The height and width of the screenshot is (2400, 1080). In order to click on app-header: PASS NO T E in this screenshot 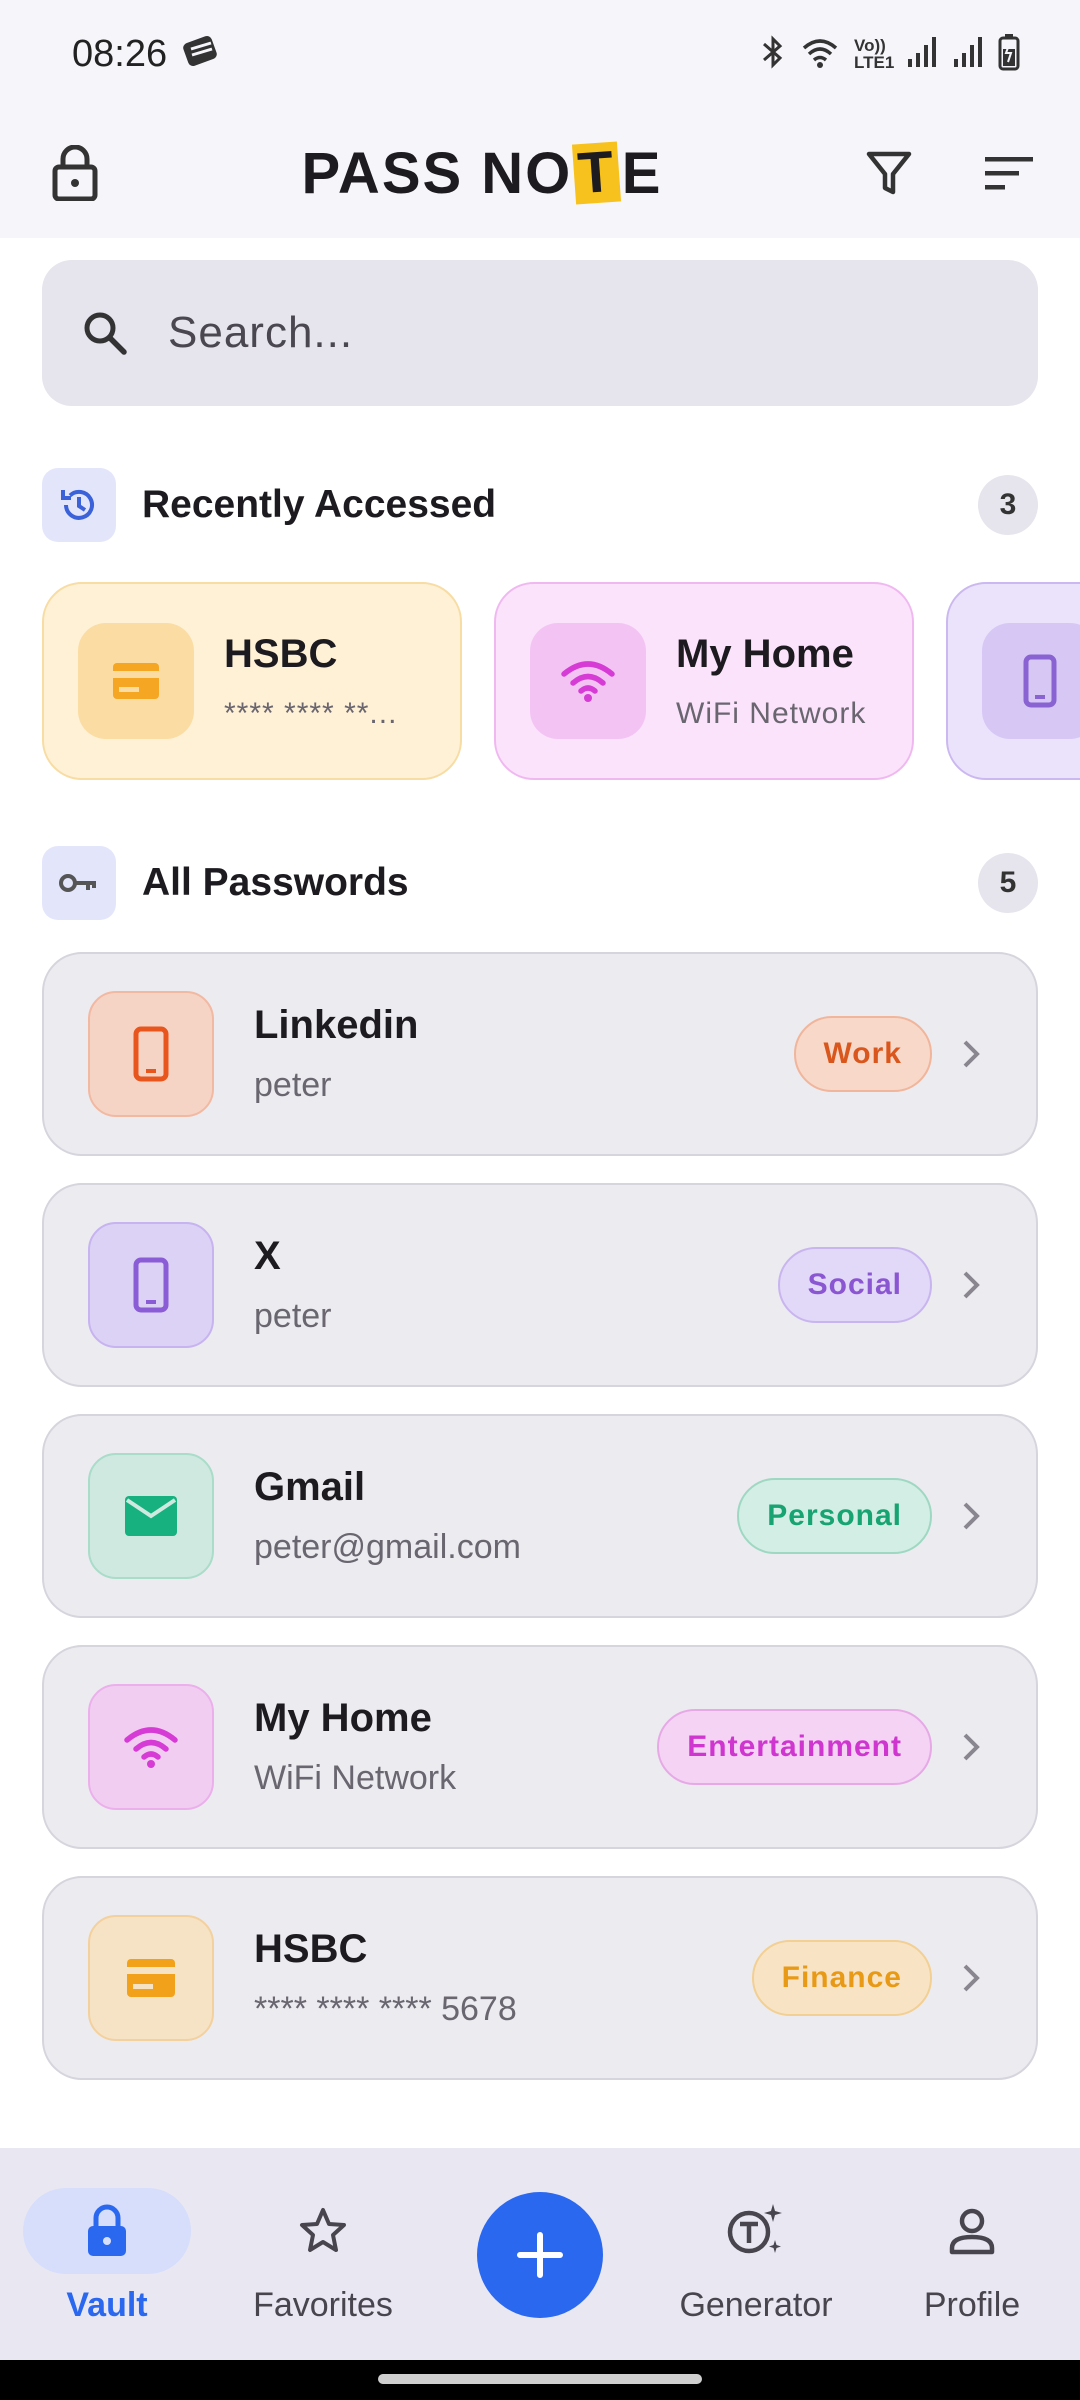, I will do `click(540, 173)`.